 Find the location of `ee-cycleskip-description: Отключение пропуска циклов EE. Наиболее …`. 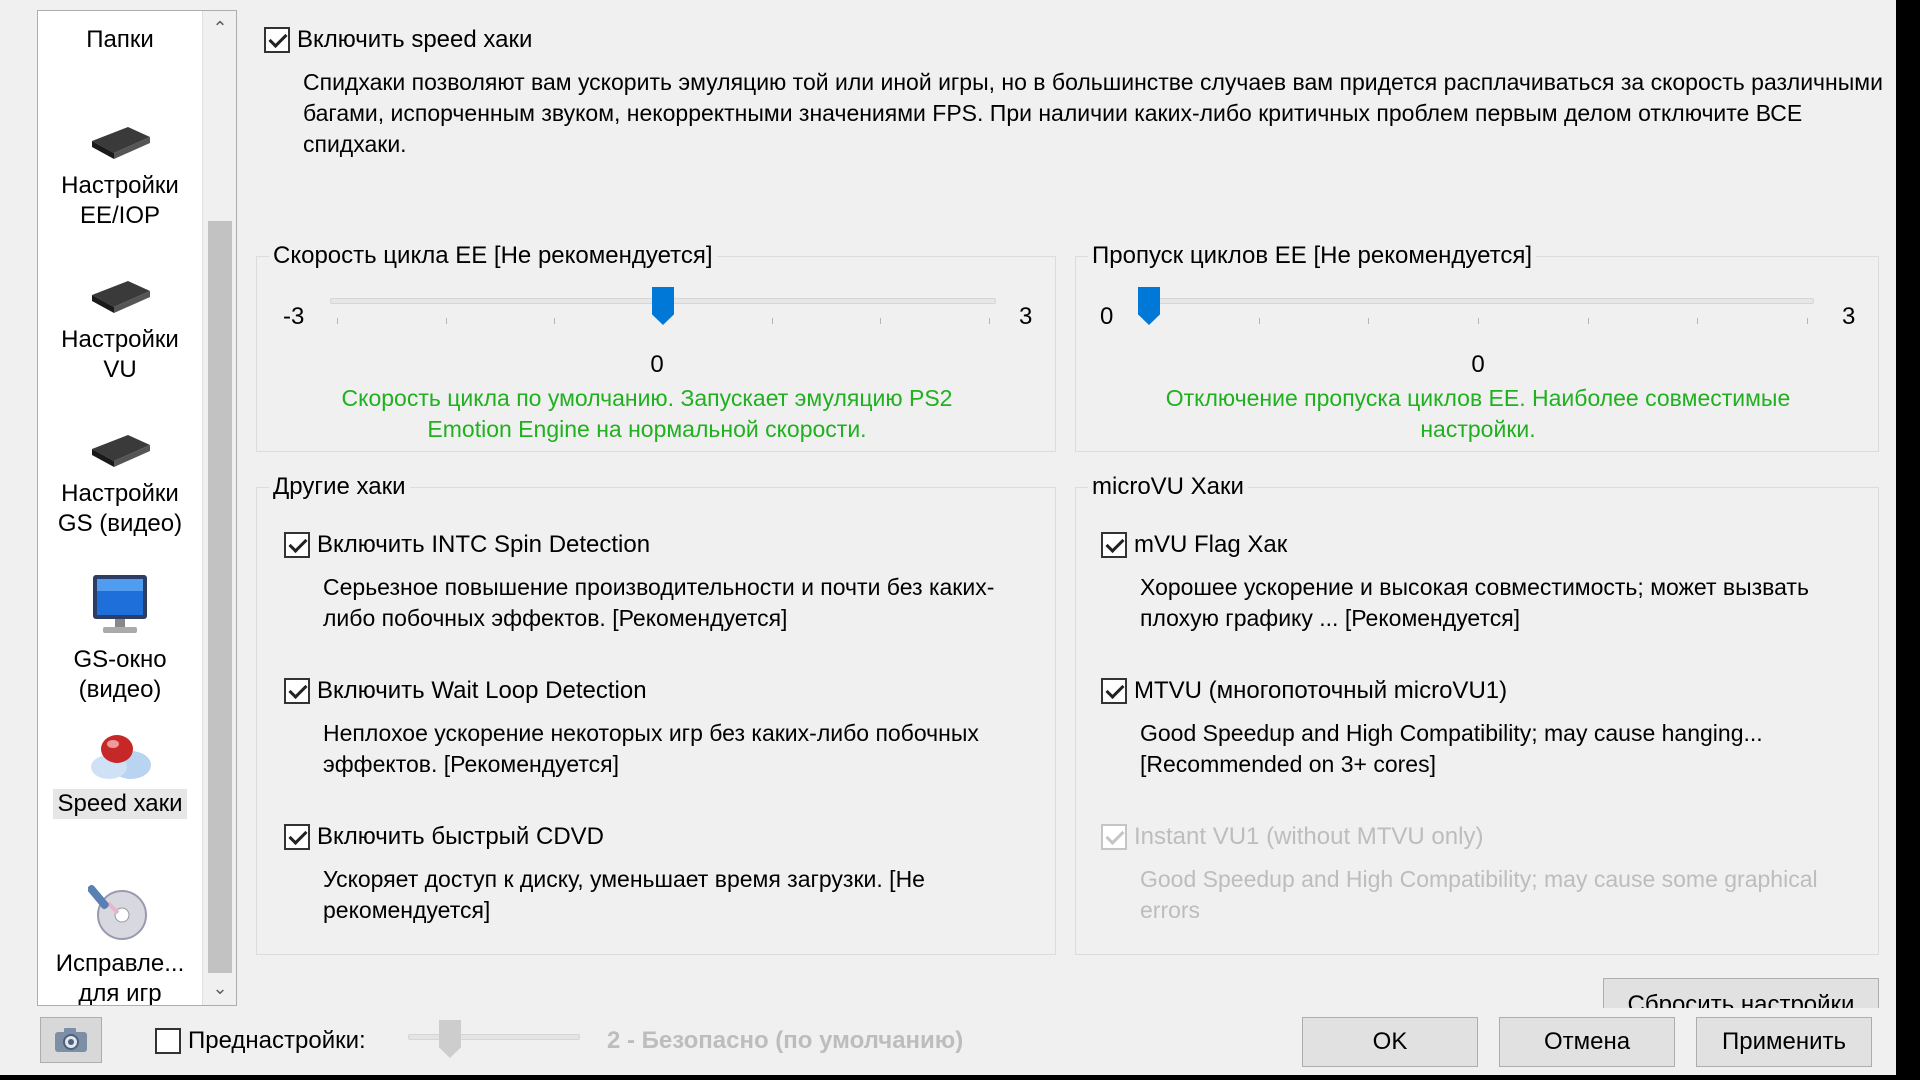

ee-cycleskip-description: Отключение пропуска циклов EE. Наиболее … is located at coordinates (1478, 413).